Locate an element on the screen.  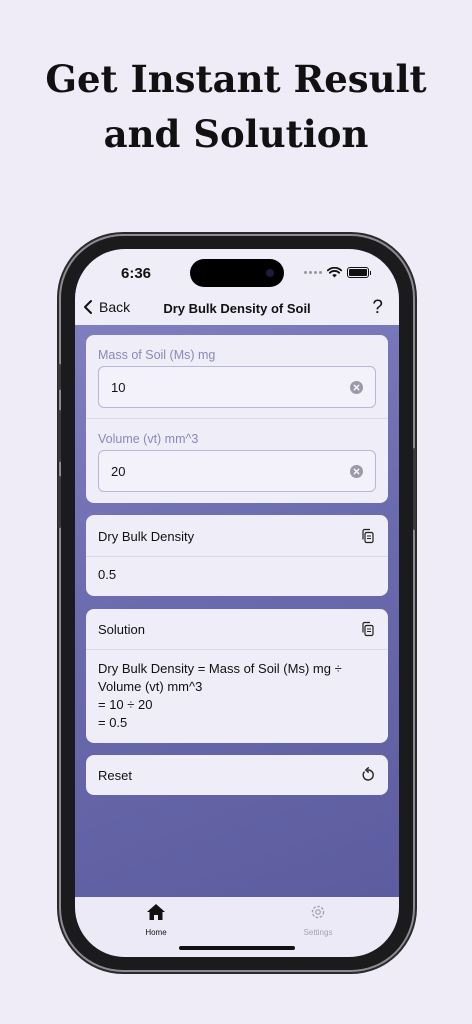
dynamic-island is located at coordinates (237, 273).